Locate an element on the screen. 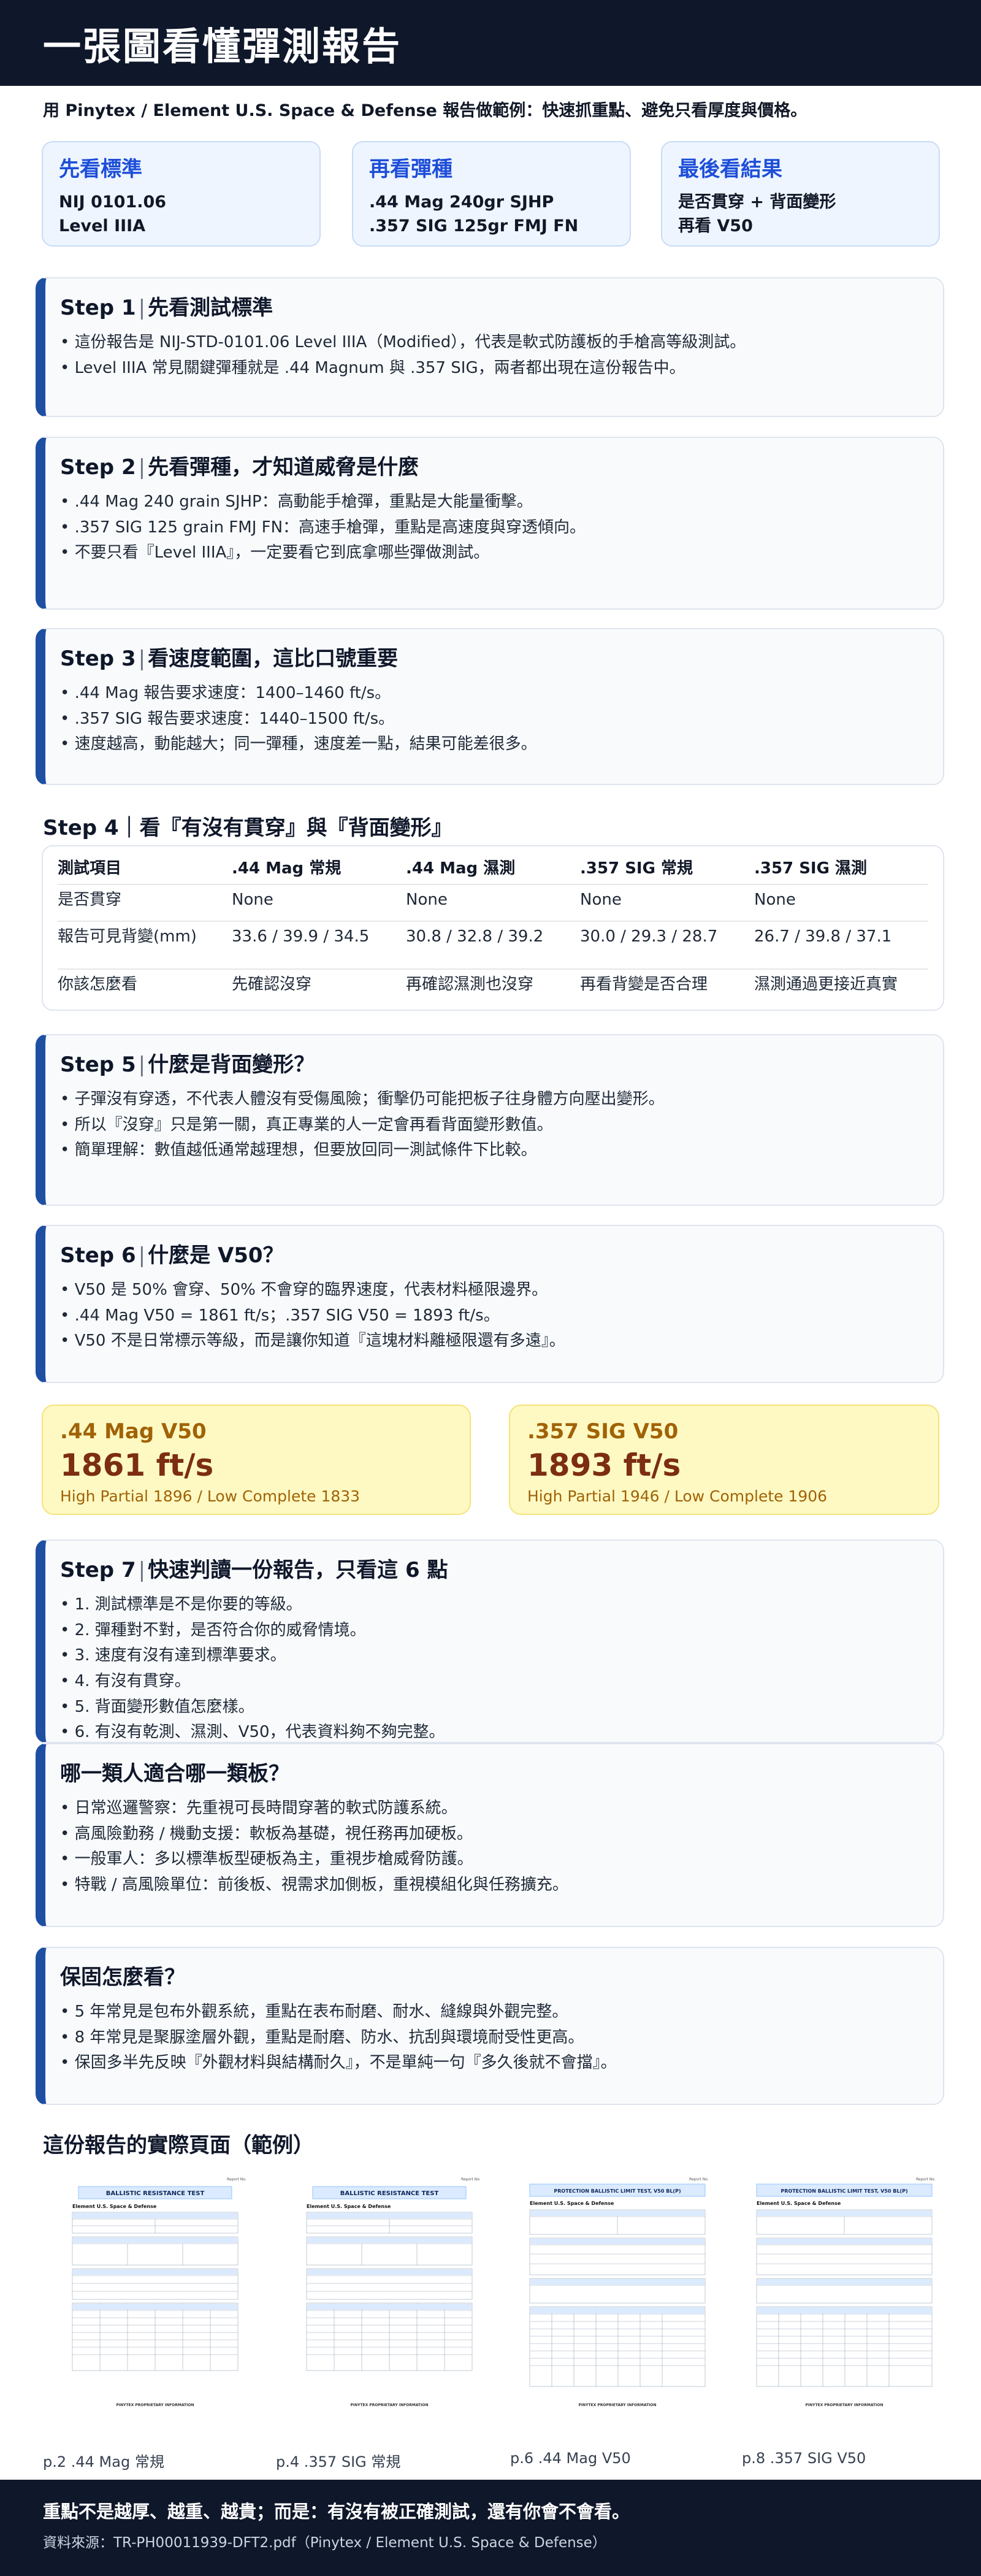 This screenshot has width=981, height=2576. step-bullet: • 所以『沒穿』只是第一關，真正專業的人一定會再看背面變形數值。 is located at coordinates (306, 1124).